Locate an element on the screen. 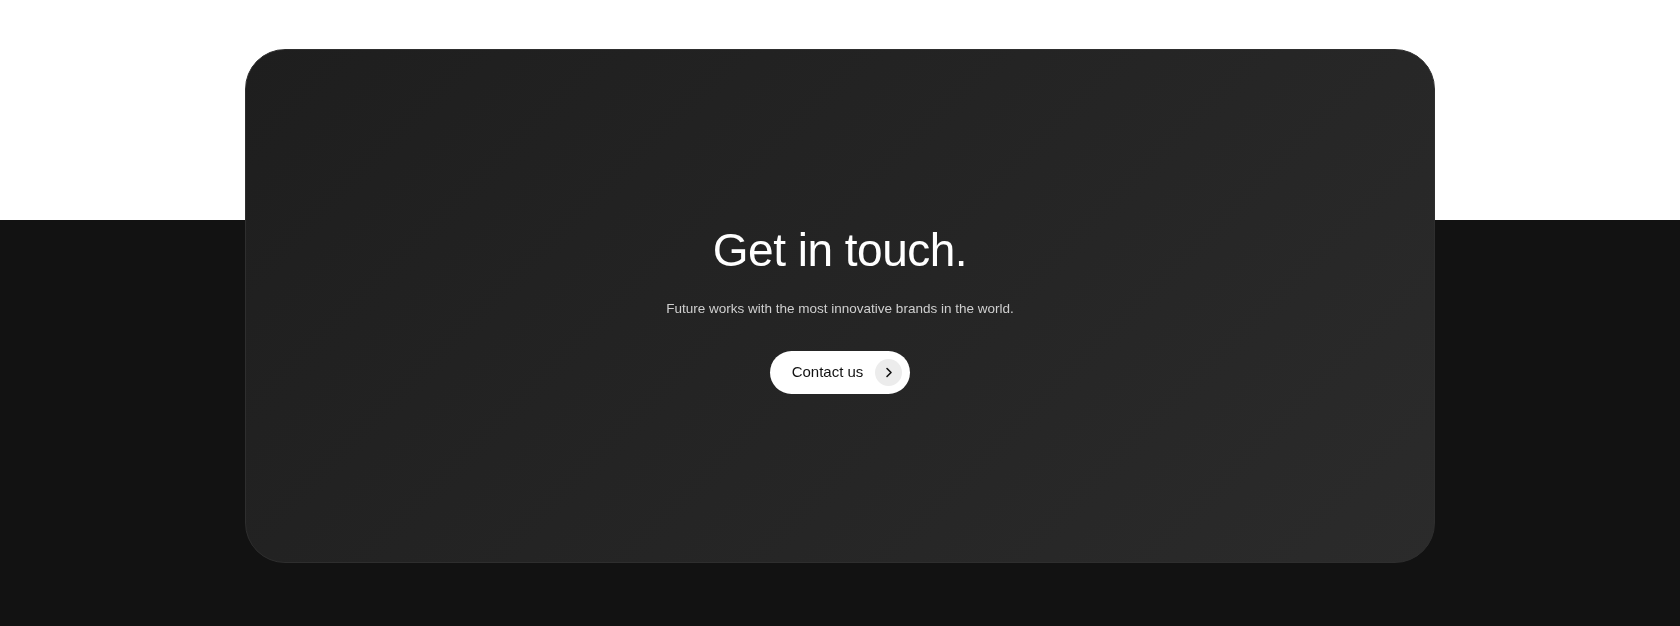 The height and width of the screenshot is (626, 1680). contact-button: Contact us is located at coordinates (840, 372).